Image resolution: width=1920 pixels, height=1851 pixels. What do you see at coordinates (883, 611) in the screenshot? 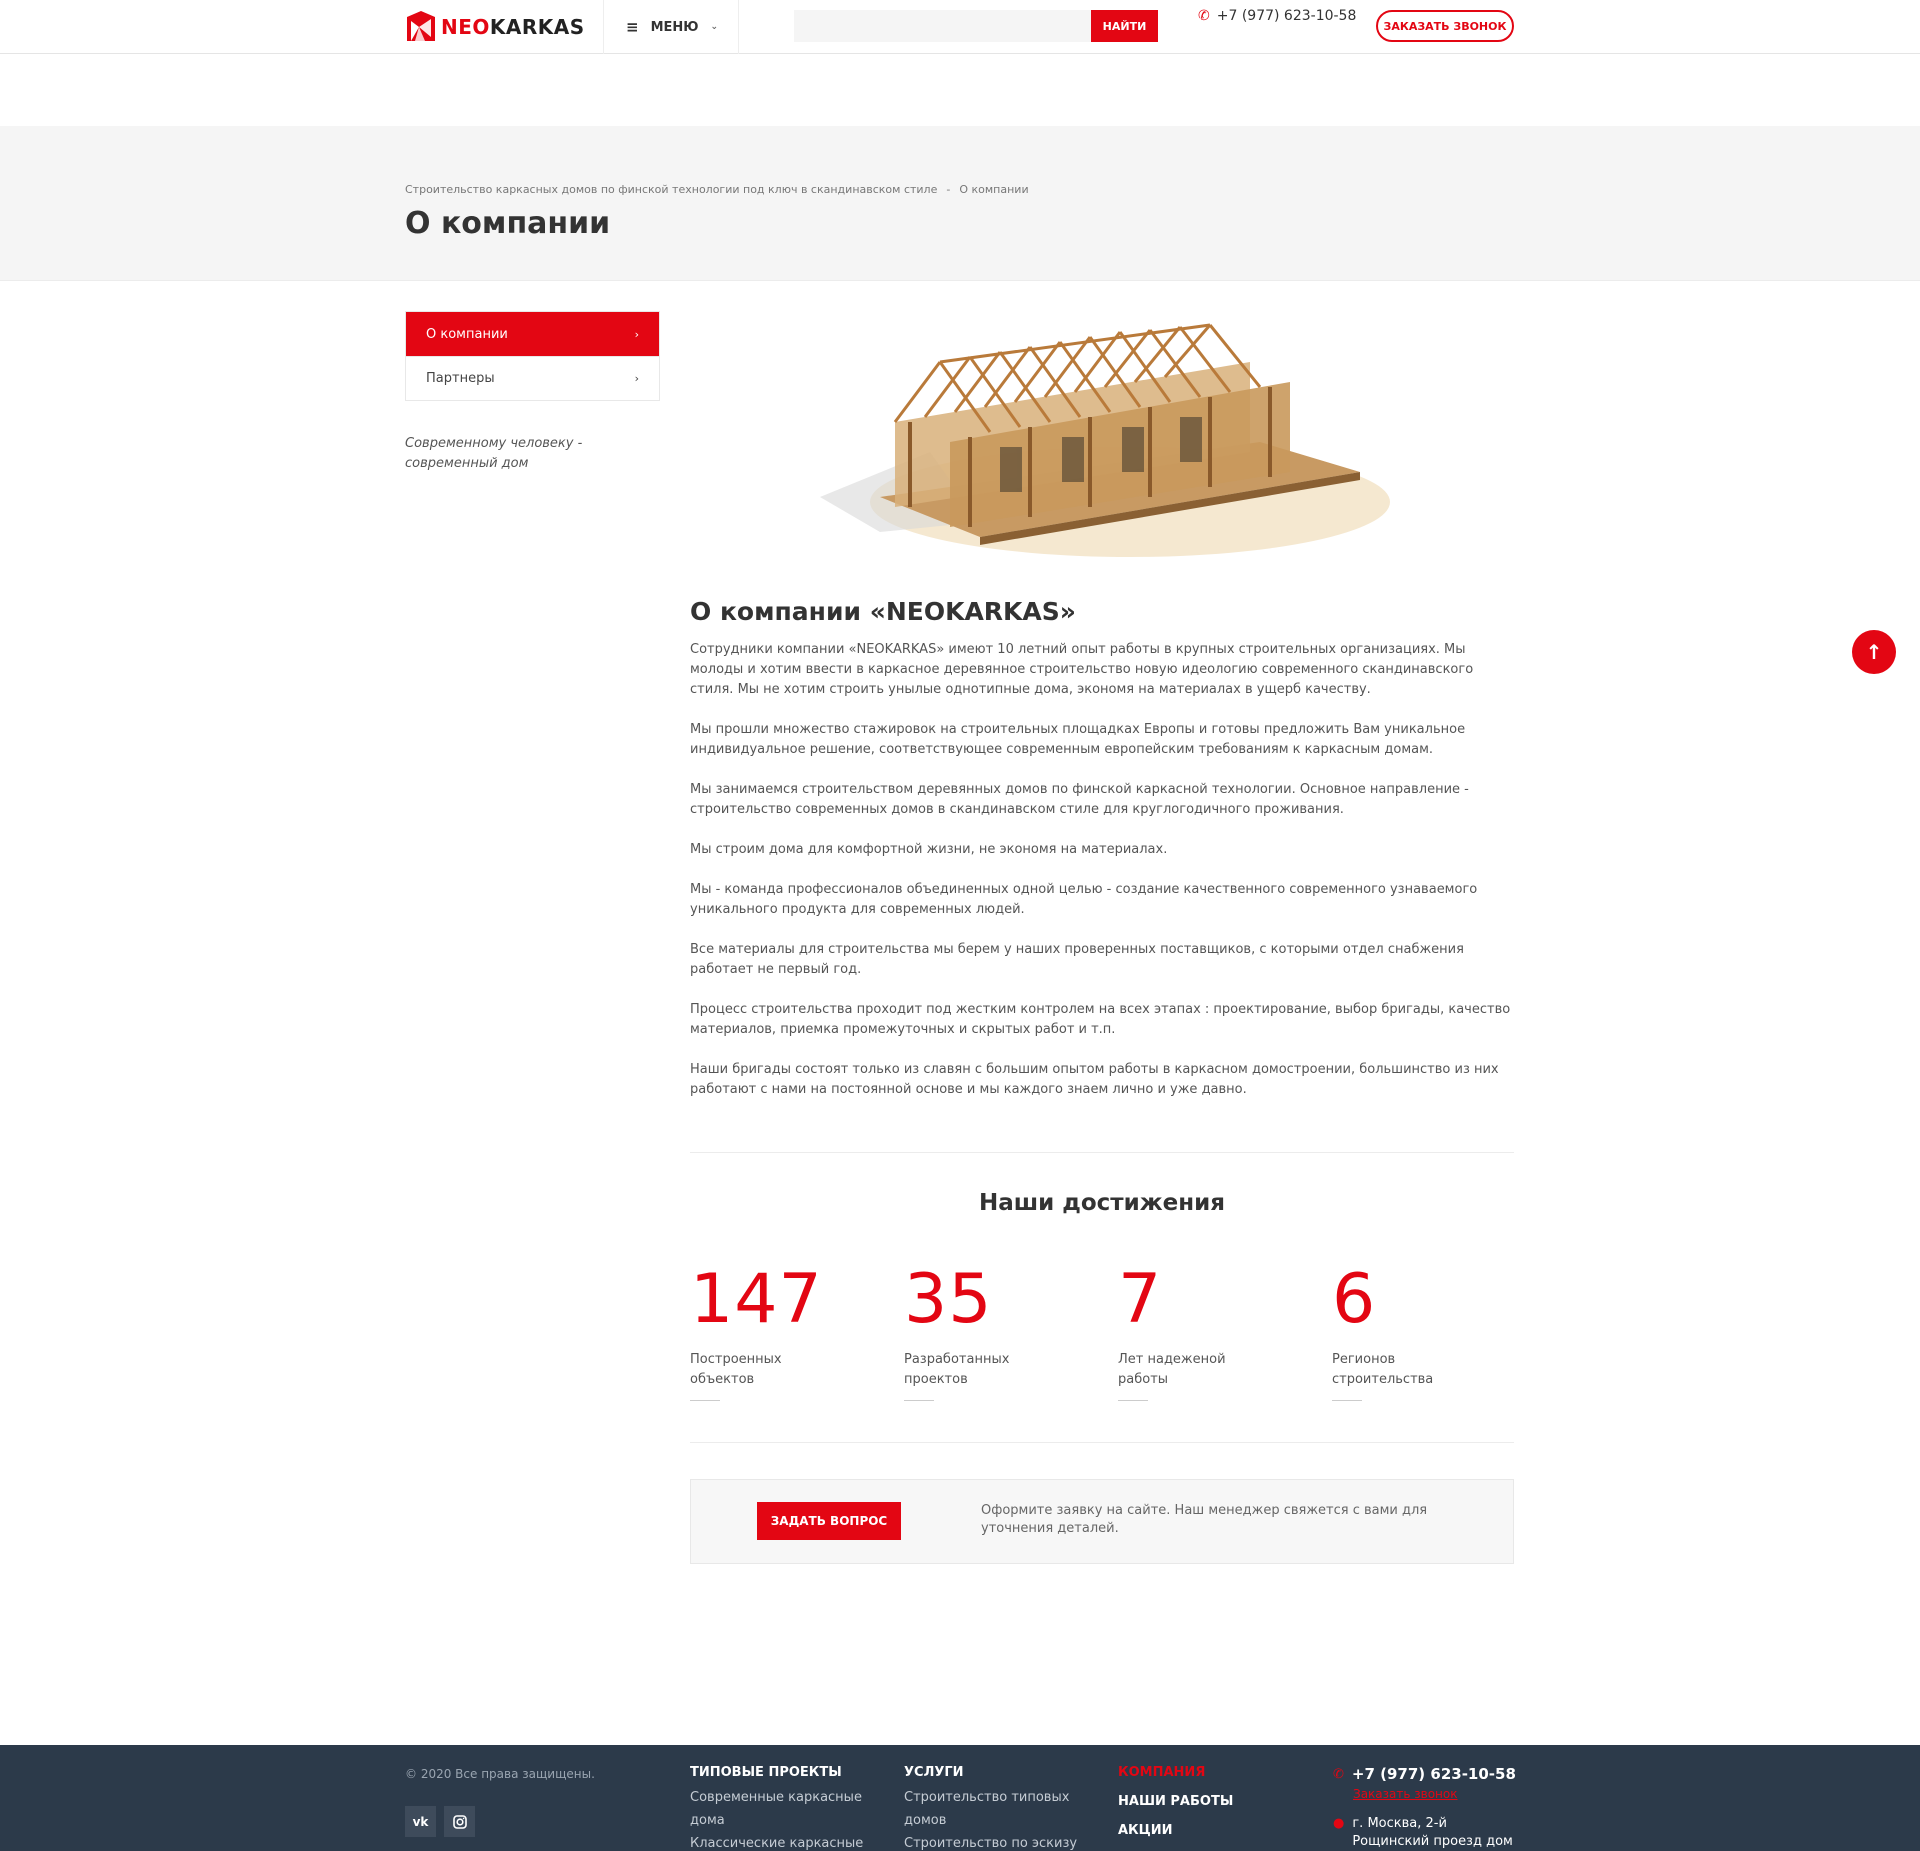
I see `content-title: О компании «NEOKARKAS»` at bounding box center [883, 611].